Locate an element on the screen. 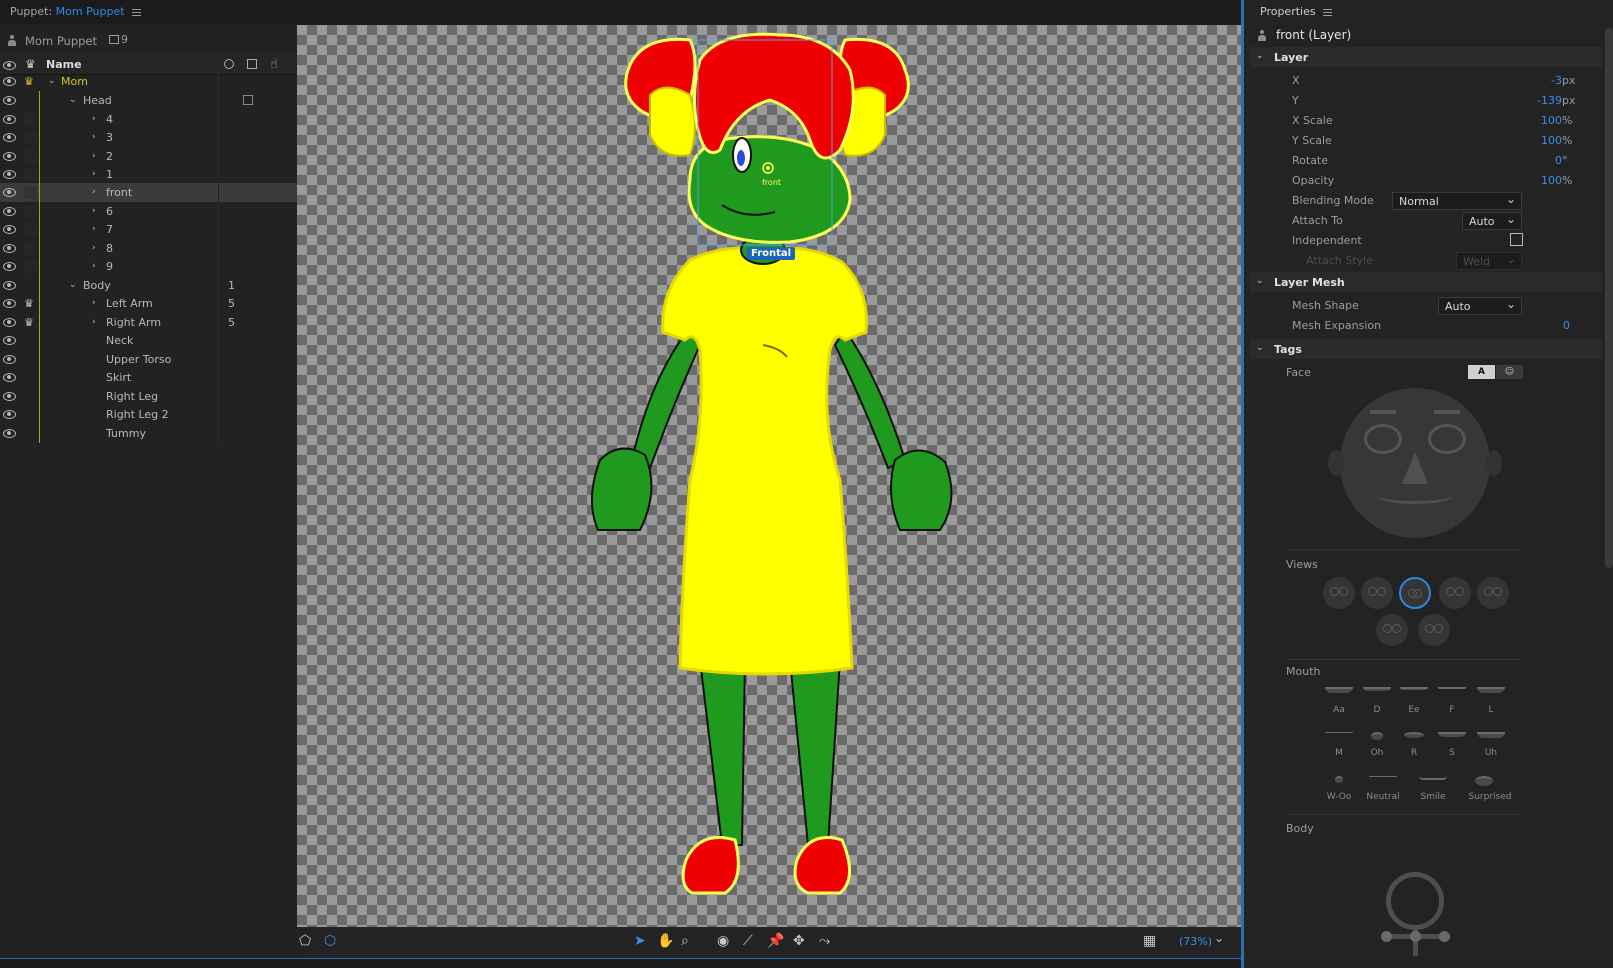 The height and width of the screenshot is (968, 1613). pin-tool-icon: 📌 is located at coordinates (775, 941).